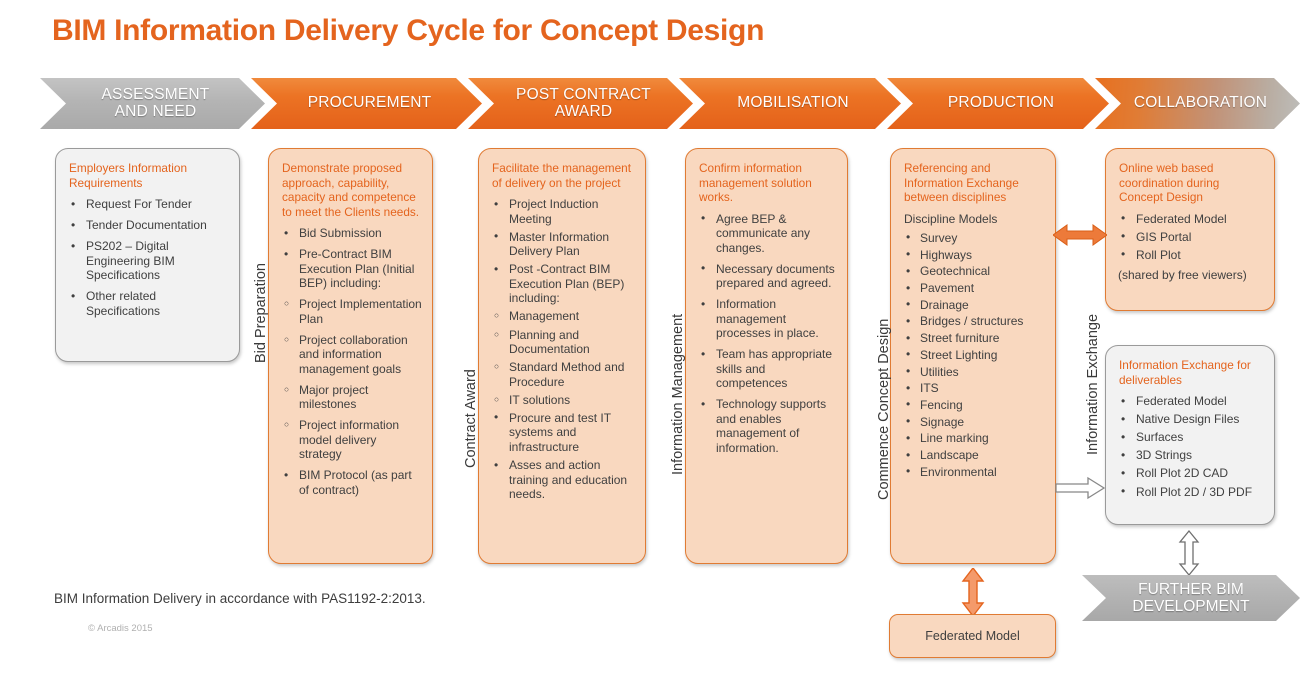 This screenshot has height=674, width=1313. I want to click on list-item: Planning and Documentation, so click(562, 342).